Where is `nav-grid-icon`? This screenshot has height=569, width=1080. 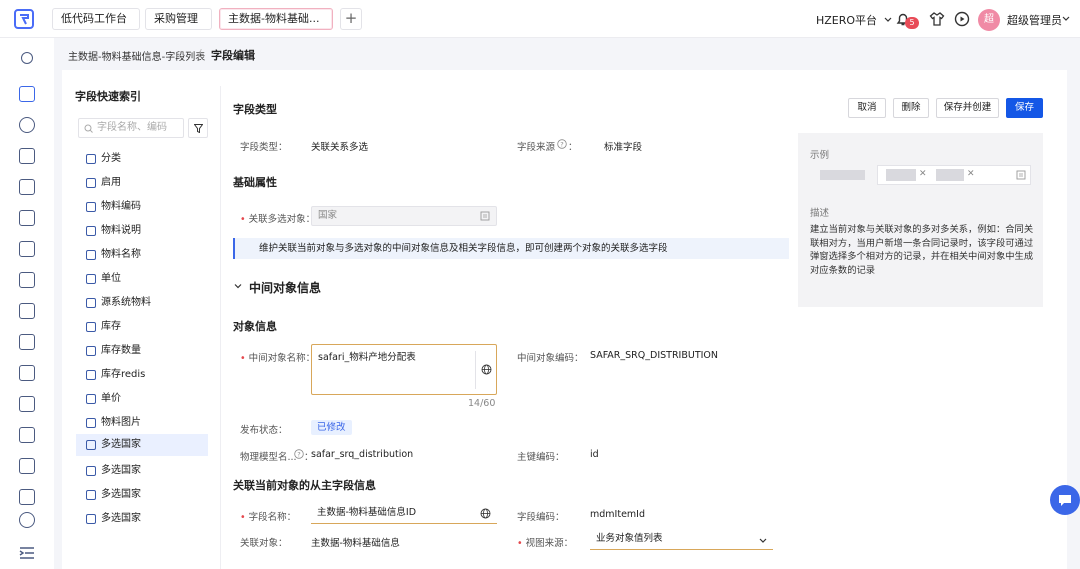
nav-grid-icon is located at coordinates (27, 466).